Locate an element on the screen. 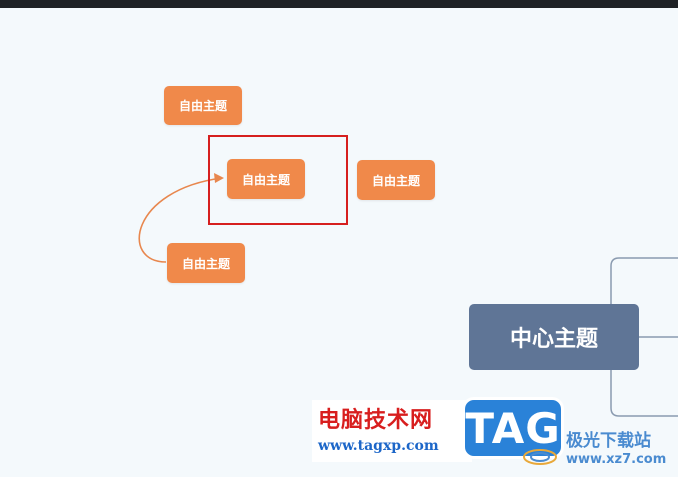  central-topic: 中心主题 is located at coordinates (554, 337).